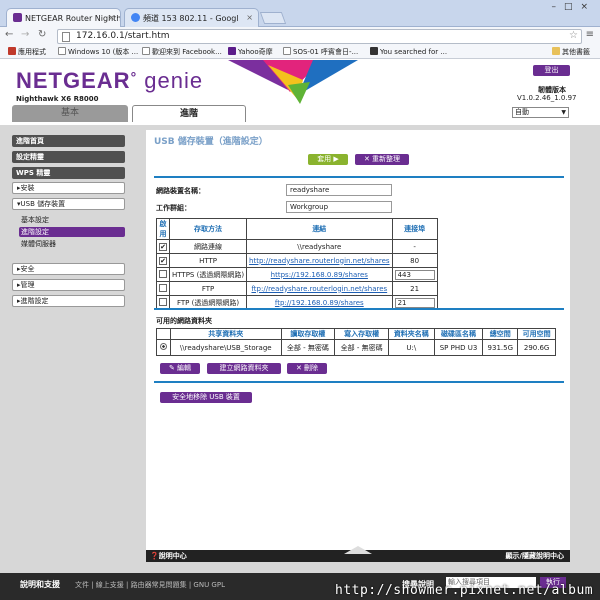 This screenshot has width=600, height=600. I want to click on divider, so click(359, 382).